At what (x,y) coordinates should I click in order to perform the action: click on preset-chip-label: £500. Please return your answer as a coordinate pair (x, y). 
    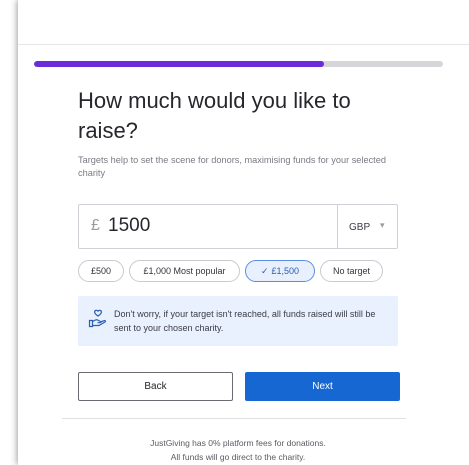
    Looking at the image, I should click on (101, 271).